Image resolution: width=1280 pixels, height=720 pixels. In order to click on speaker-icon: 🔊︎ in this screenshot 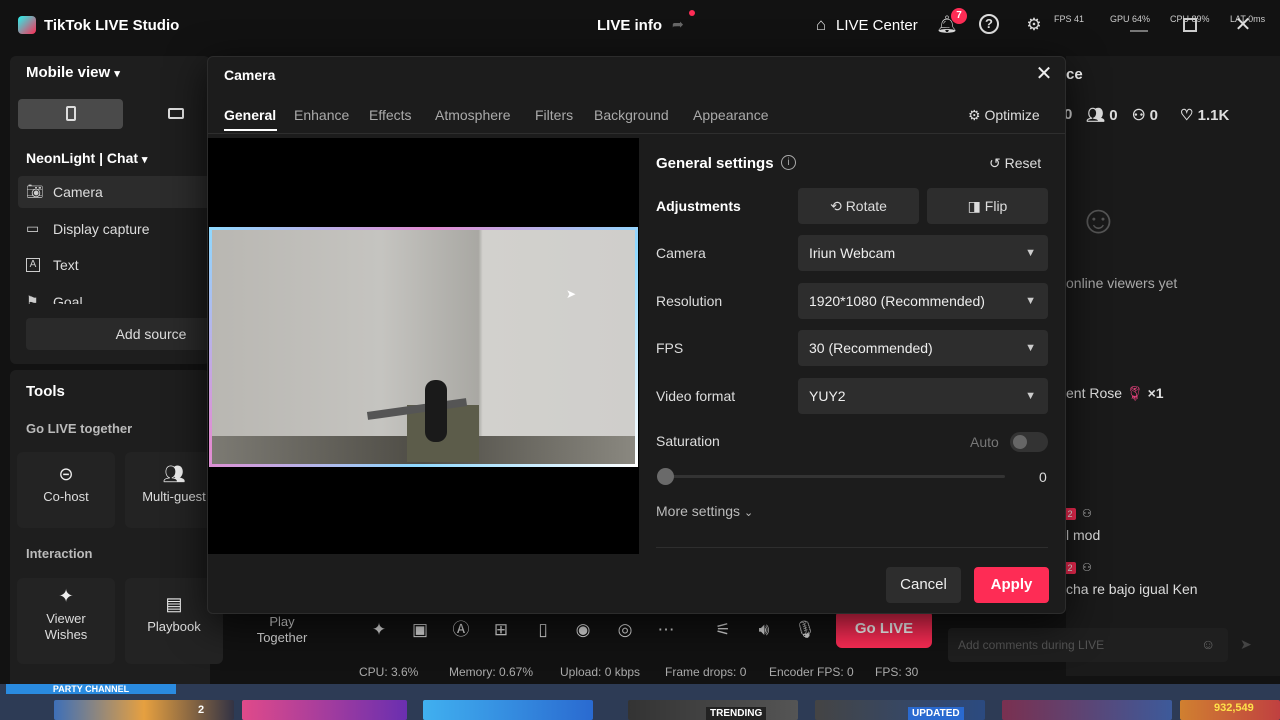, I will do `click(764, 630)`.